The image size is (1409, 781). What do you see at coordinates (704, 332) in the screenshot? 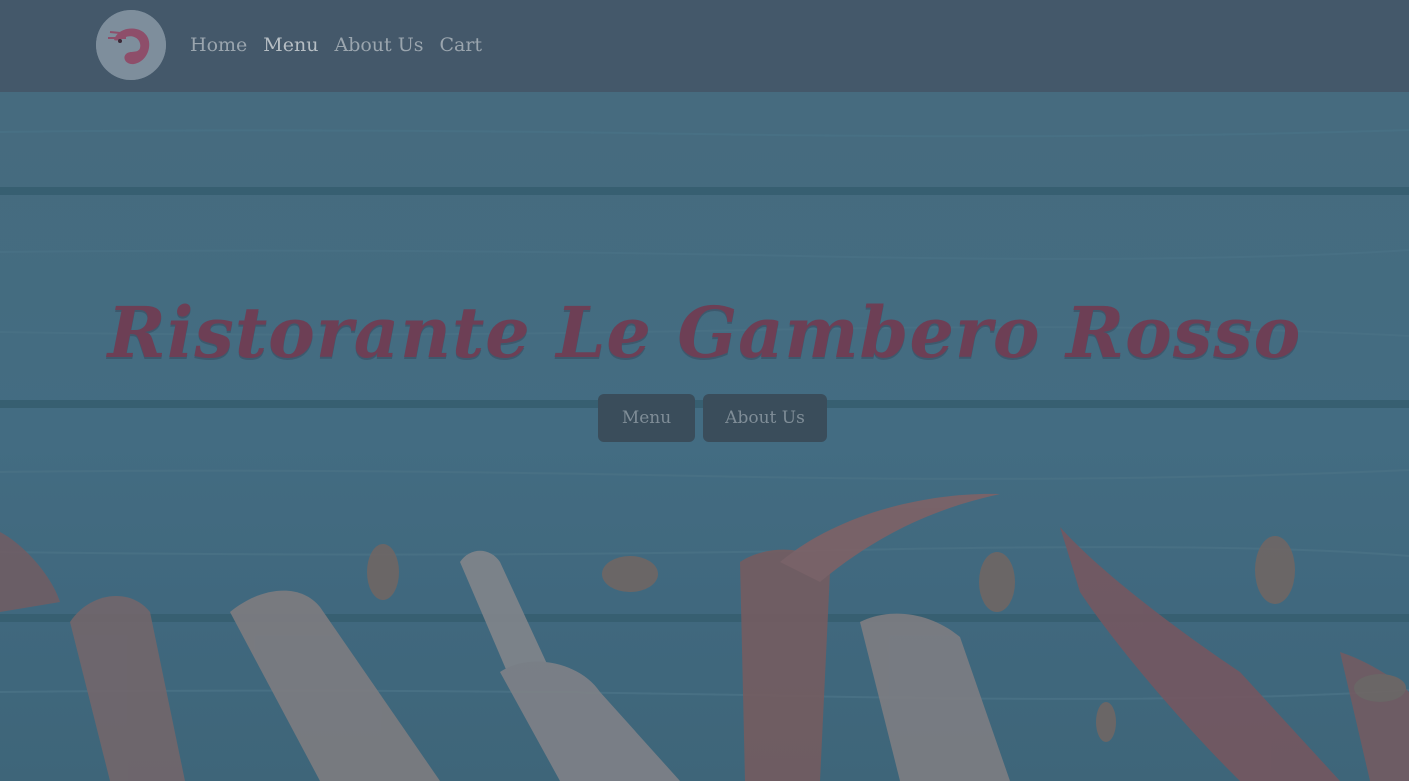
I see `hero-title: Ristorante Le Gambero Rosso` at bounding box center [704, 332].